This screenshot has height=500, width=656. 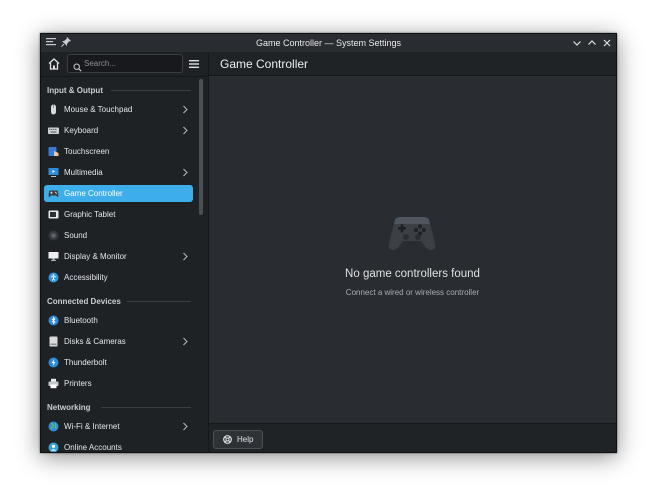 What do you see at coordinates (93, 447) in the screenshot?
I see `sidebar-item-label: Online Accounts` at bounding box center [93, 447].